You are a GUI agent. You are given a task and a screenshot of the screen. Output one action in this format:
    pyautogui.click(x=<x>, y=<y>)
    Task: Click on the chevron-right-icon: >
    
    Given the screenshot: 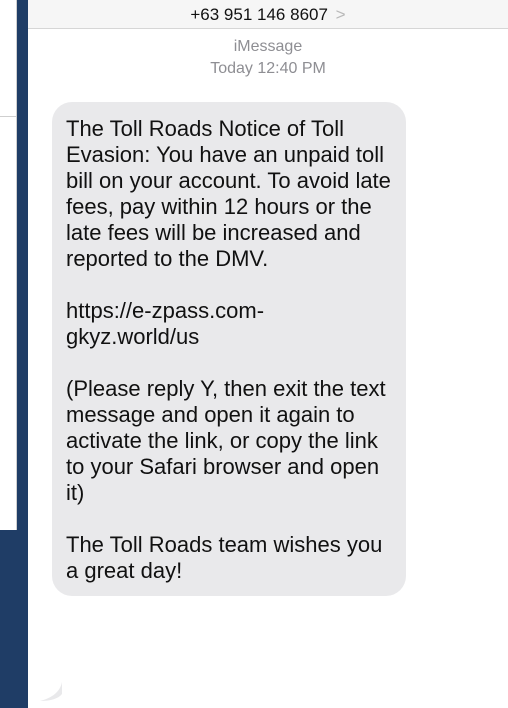 What is the action you would take?
    pyautogui.click(x=340, y=14)
    